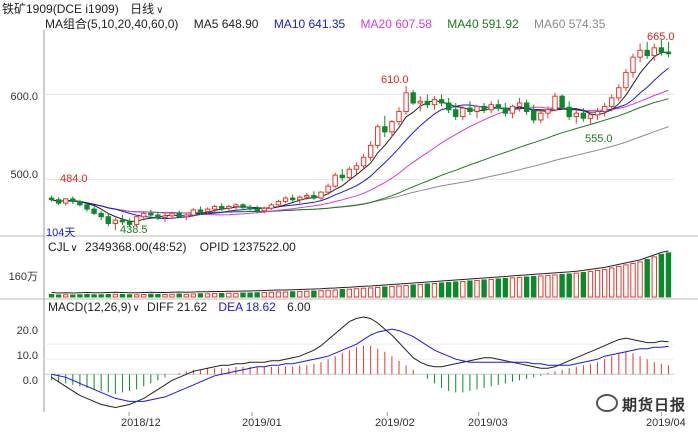  Describe the element at coordinates (82, 9) in the screenshot. I see `symbol-header: 铁矿1909(DCE i1909) 日线 ∨` at that location.